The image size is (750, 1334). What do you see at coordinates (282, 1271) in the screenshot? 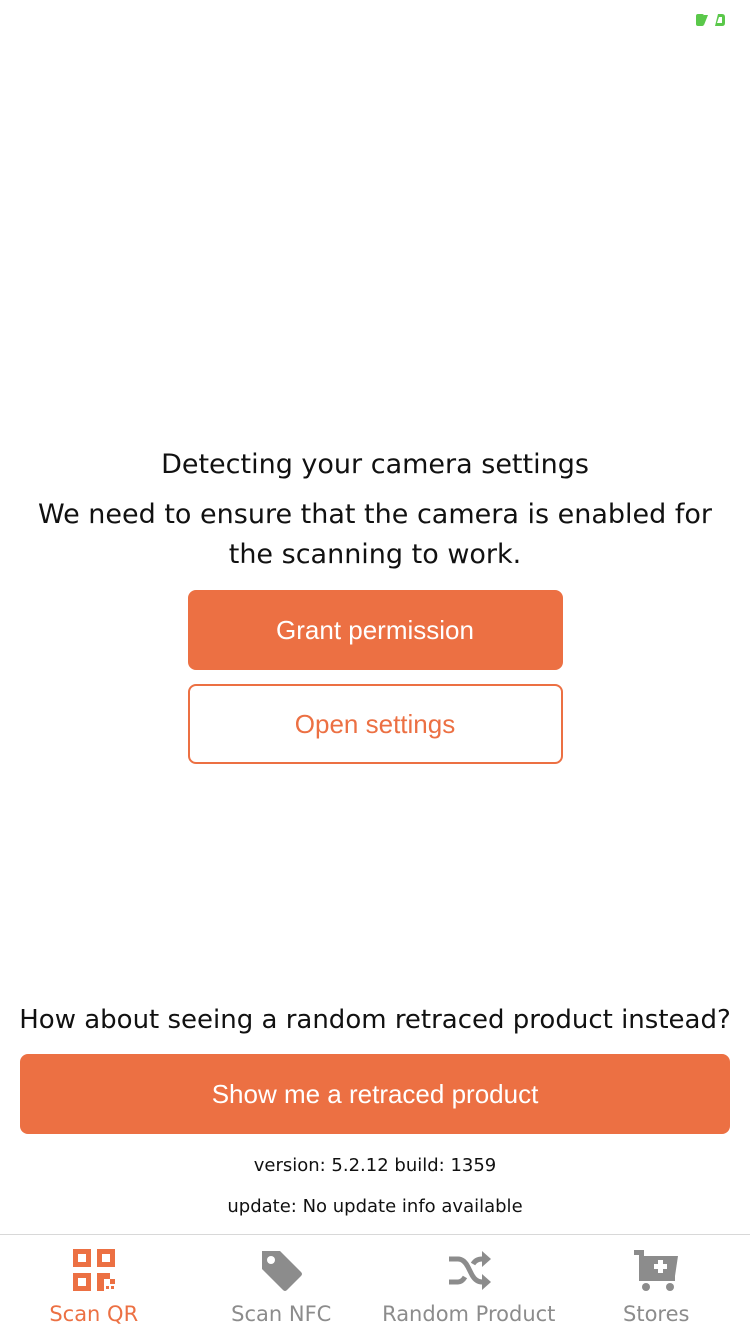
I see `tag-icon` at bounding box center [282, 1271].